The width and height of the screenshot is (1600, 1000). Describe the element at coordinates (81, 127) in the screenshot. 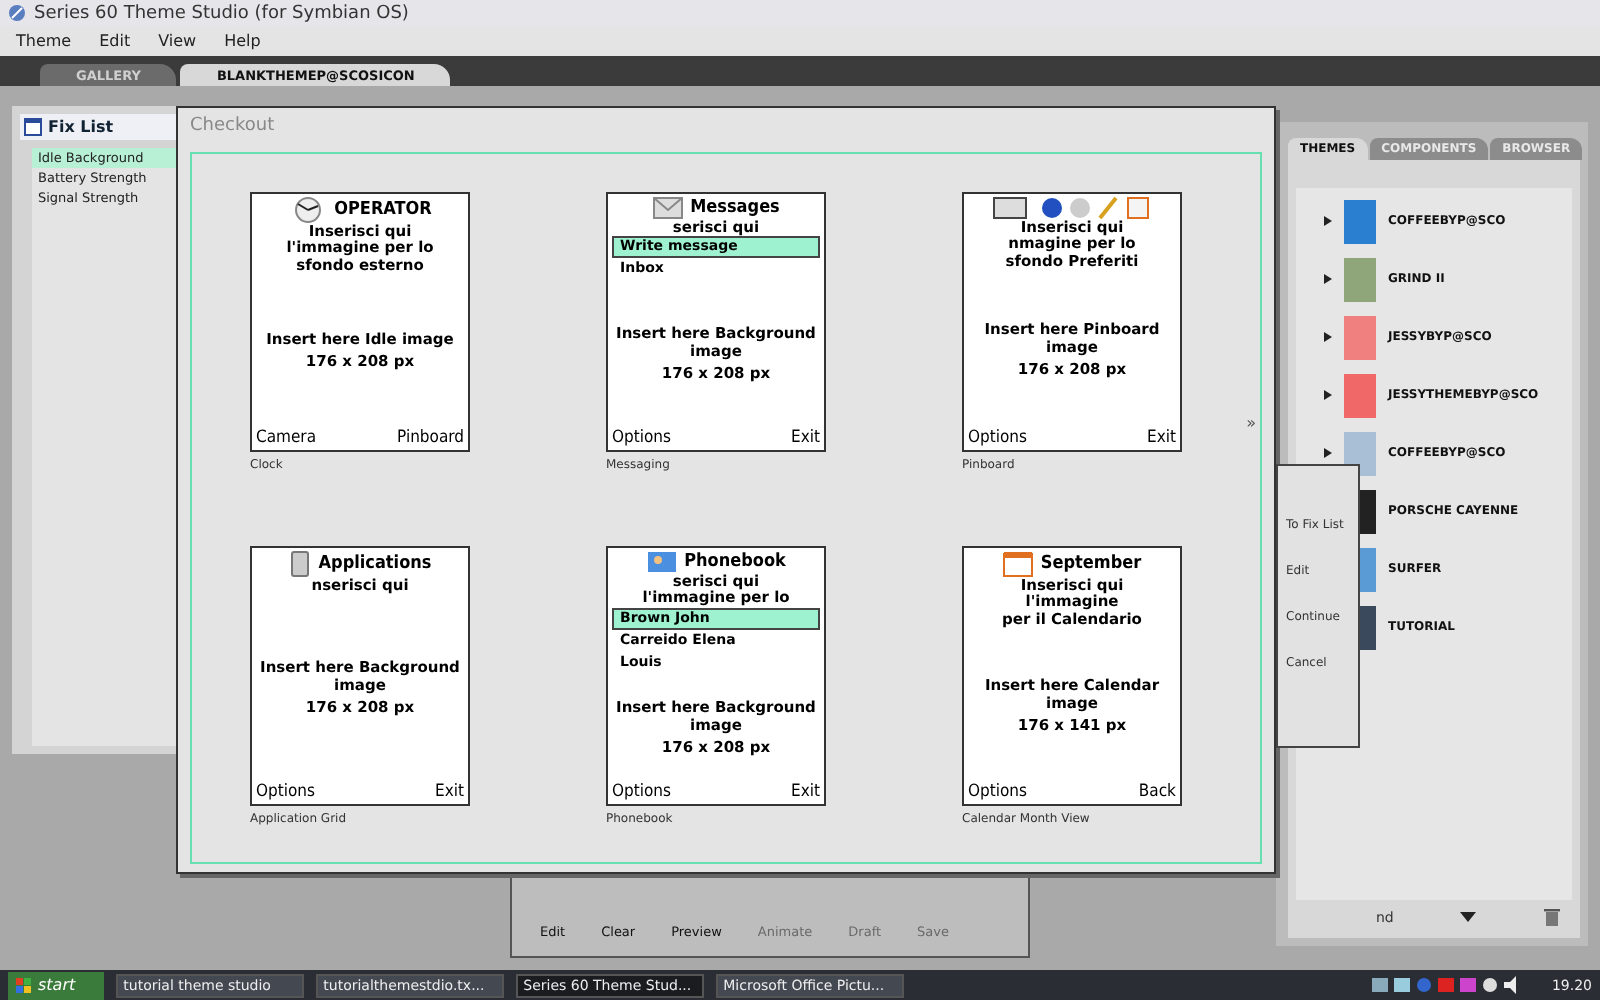

I see `panel-title: Fix List` at that location.